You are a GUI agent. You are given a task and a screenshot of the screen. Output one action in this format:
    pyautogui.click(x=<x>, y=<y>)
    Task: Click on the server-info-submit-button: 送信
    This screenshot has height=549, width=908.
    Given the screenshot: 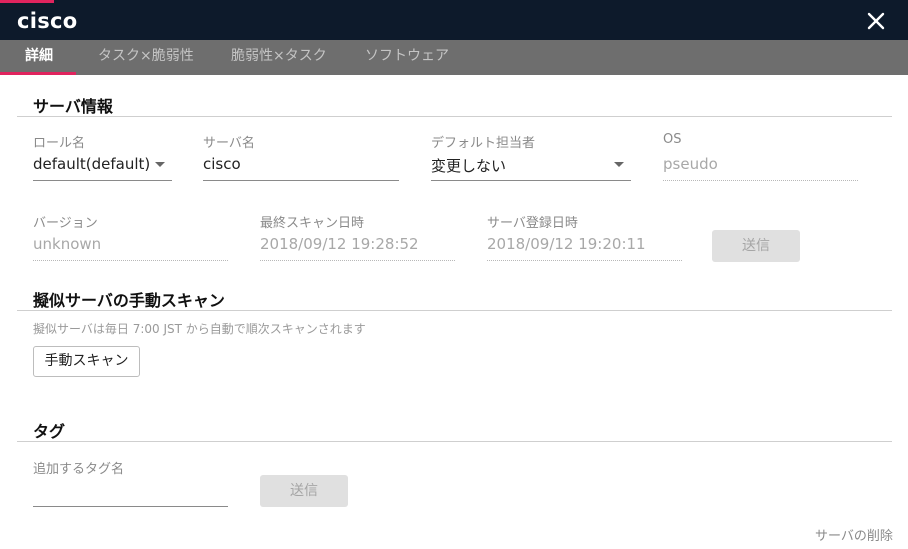 What is the action you would take?
    pyautogui.click(x=756, y=246)
    